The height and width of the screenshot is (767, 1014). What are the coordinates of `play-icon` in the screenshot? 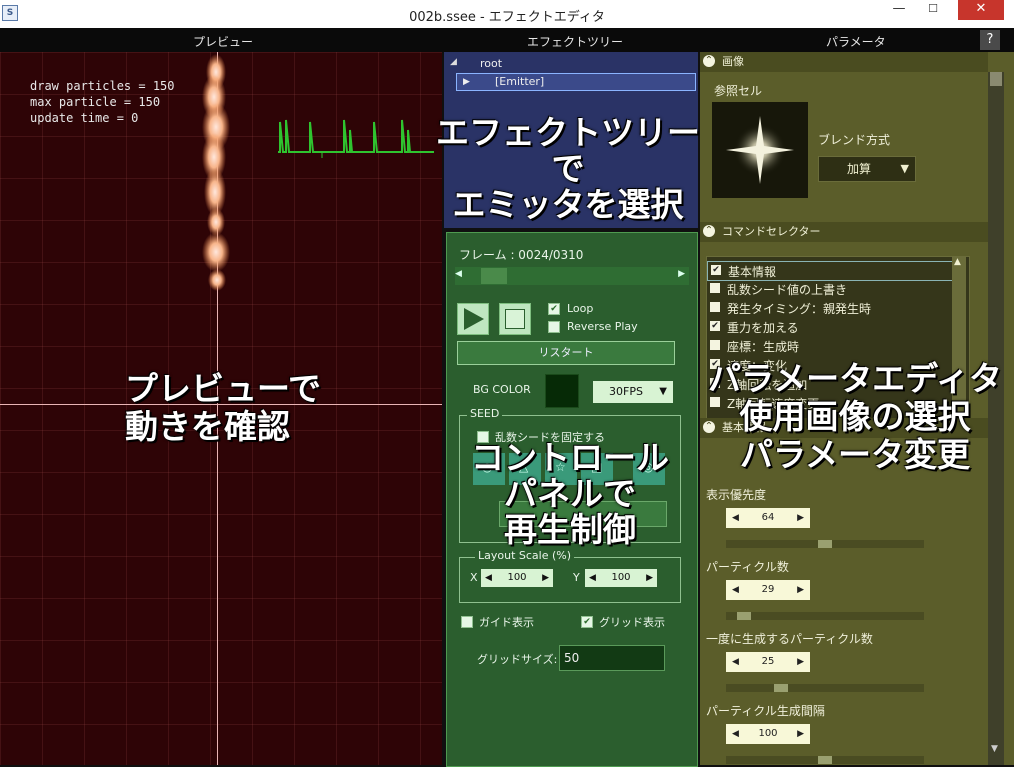 It's located at (474, 319).